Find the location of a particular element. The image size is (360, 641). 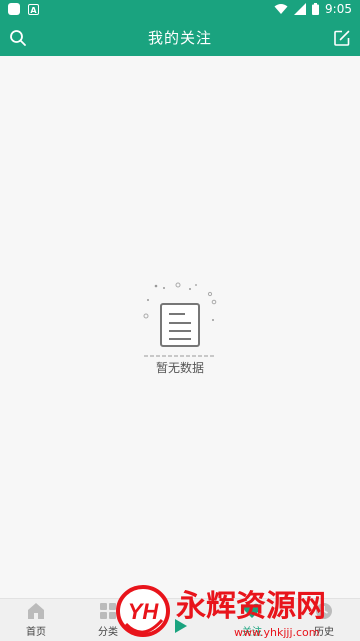

battery-icon is located at coordinates (316, 9).